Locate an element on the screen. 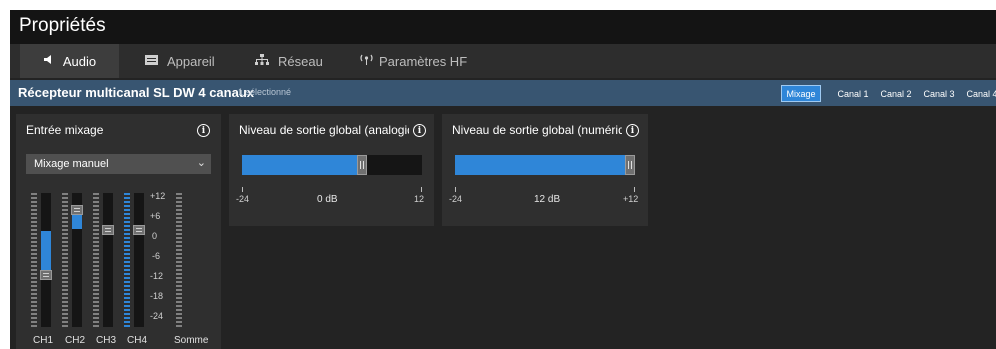  ch1-label: CH1 is located at coordinates (43, 340).